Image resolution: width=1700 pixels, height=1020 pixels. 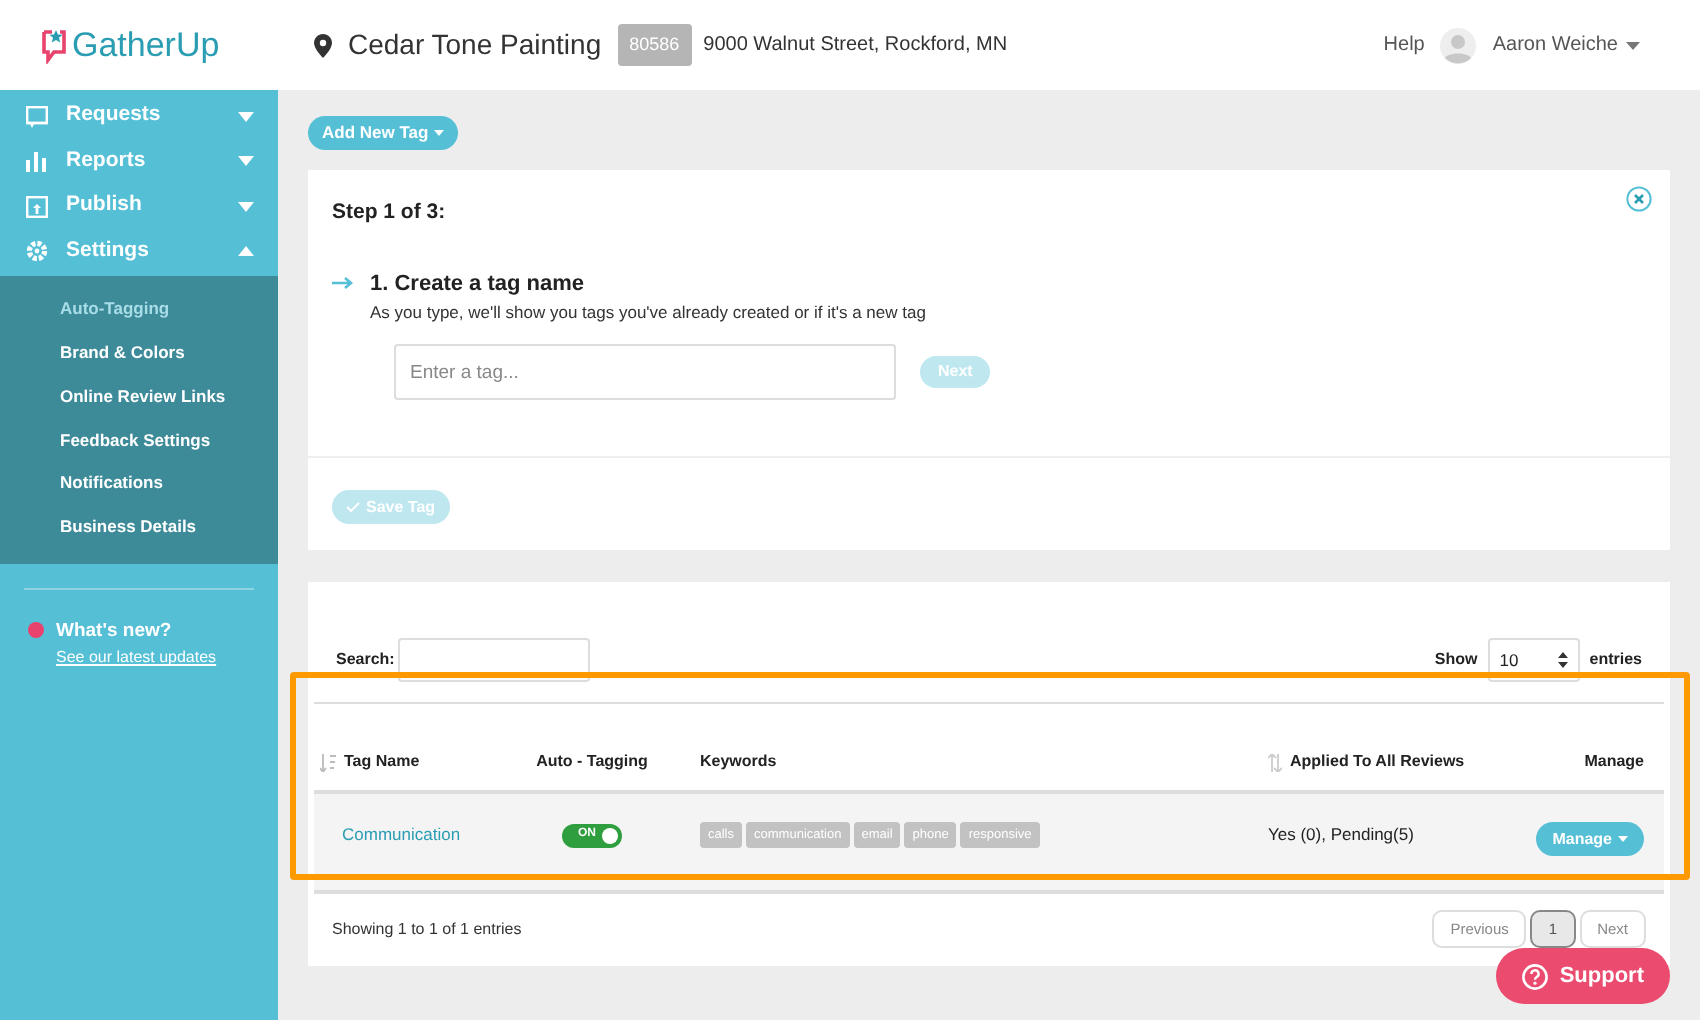 What do you see at coordinates (389, 213) in the screenshot?
I see `step-title: Step 1 of 3:` at bounding box center [389, 213].